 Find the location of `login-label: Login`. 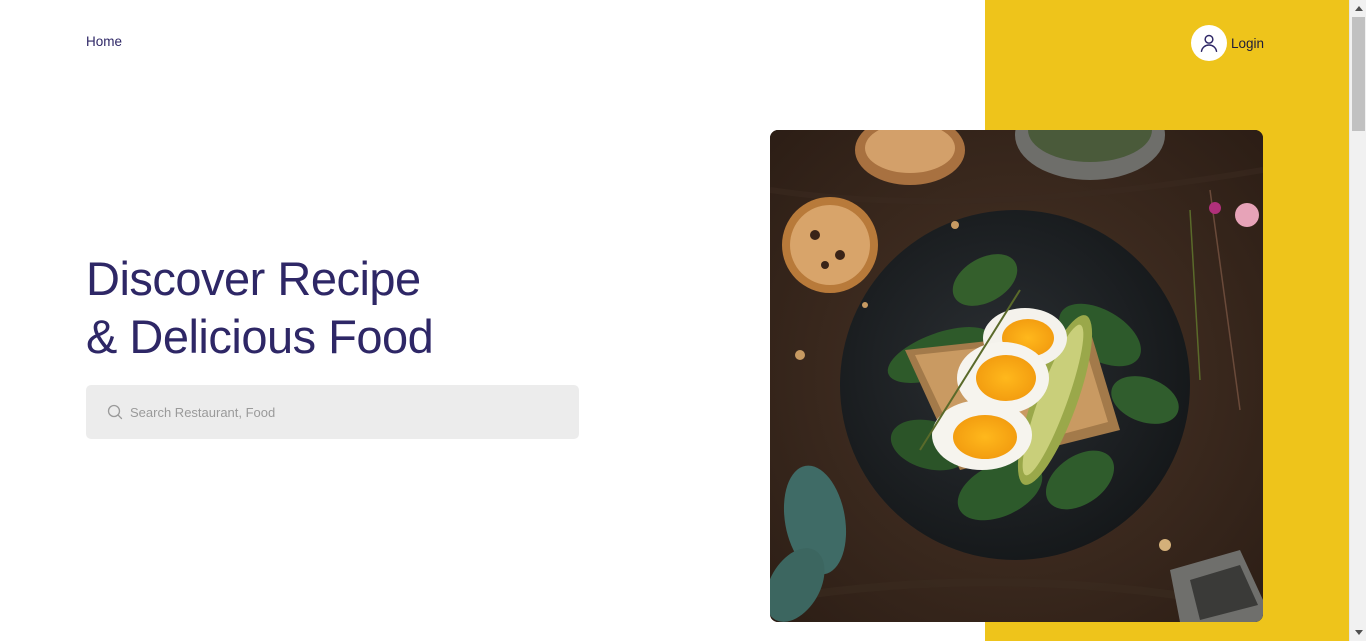

login-label: Login is located at coordinates (1248, 43).